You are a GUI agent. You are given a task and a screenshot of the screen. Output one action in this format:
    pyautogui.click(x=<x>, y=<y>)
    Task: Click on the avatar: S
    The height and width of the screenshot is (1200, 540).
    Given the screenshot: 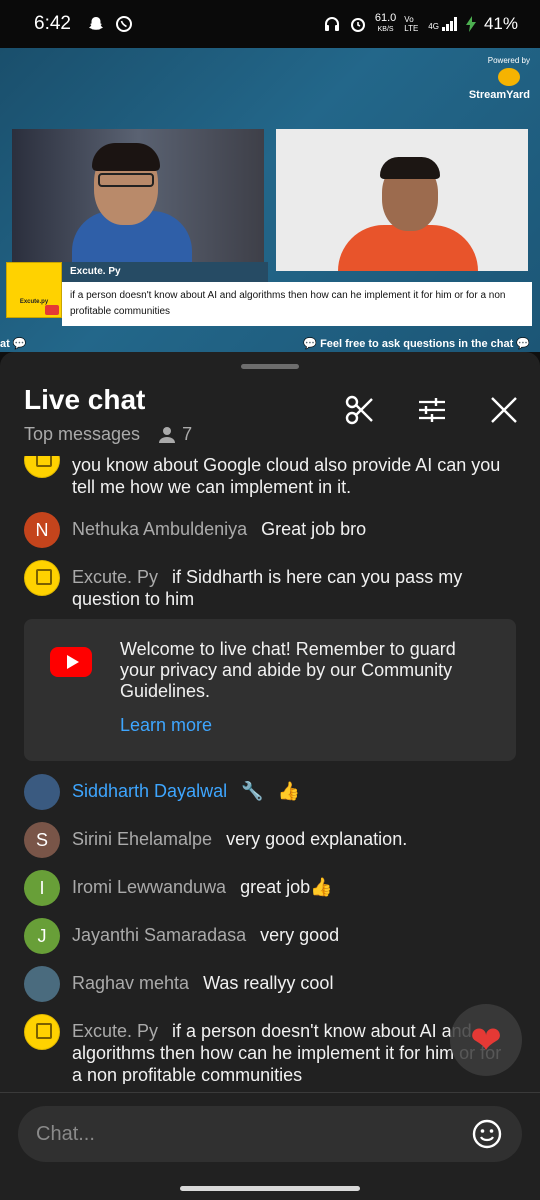 What is the action you would take?
    pyautogui.click(x=42, y=840)
    